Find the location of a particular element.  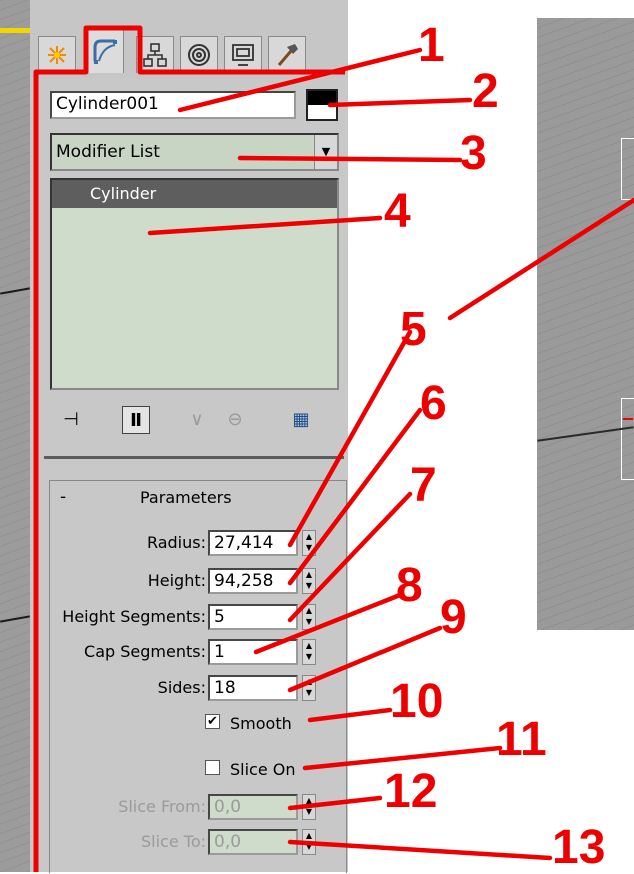

callout-6: 6 is located at coordinates (433, 403).